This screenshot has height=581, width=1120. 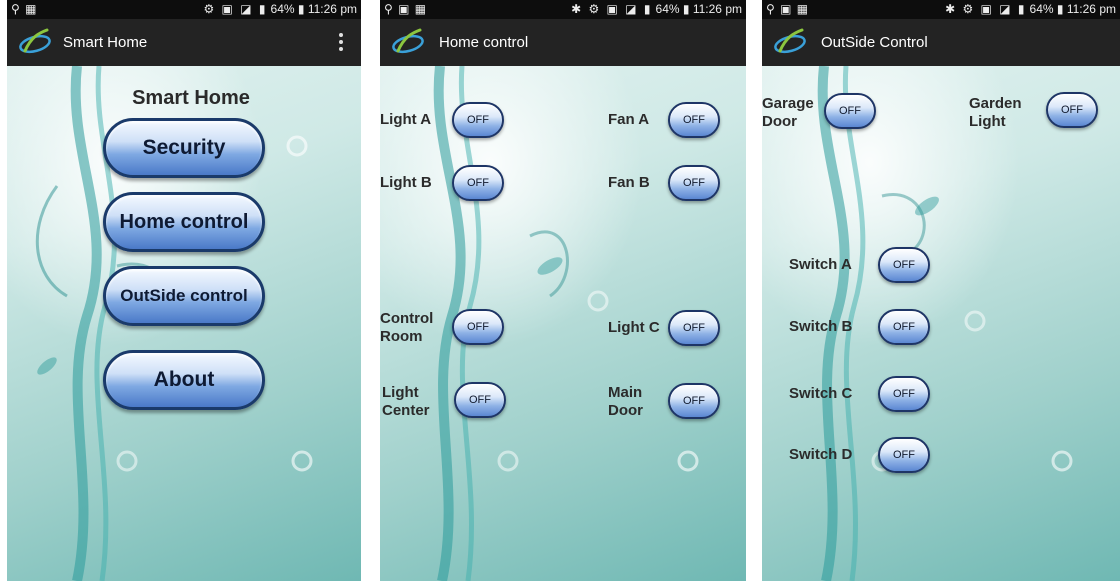 I want to click on fan-b-toggle: OFF, so click(x=694, y=183).